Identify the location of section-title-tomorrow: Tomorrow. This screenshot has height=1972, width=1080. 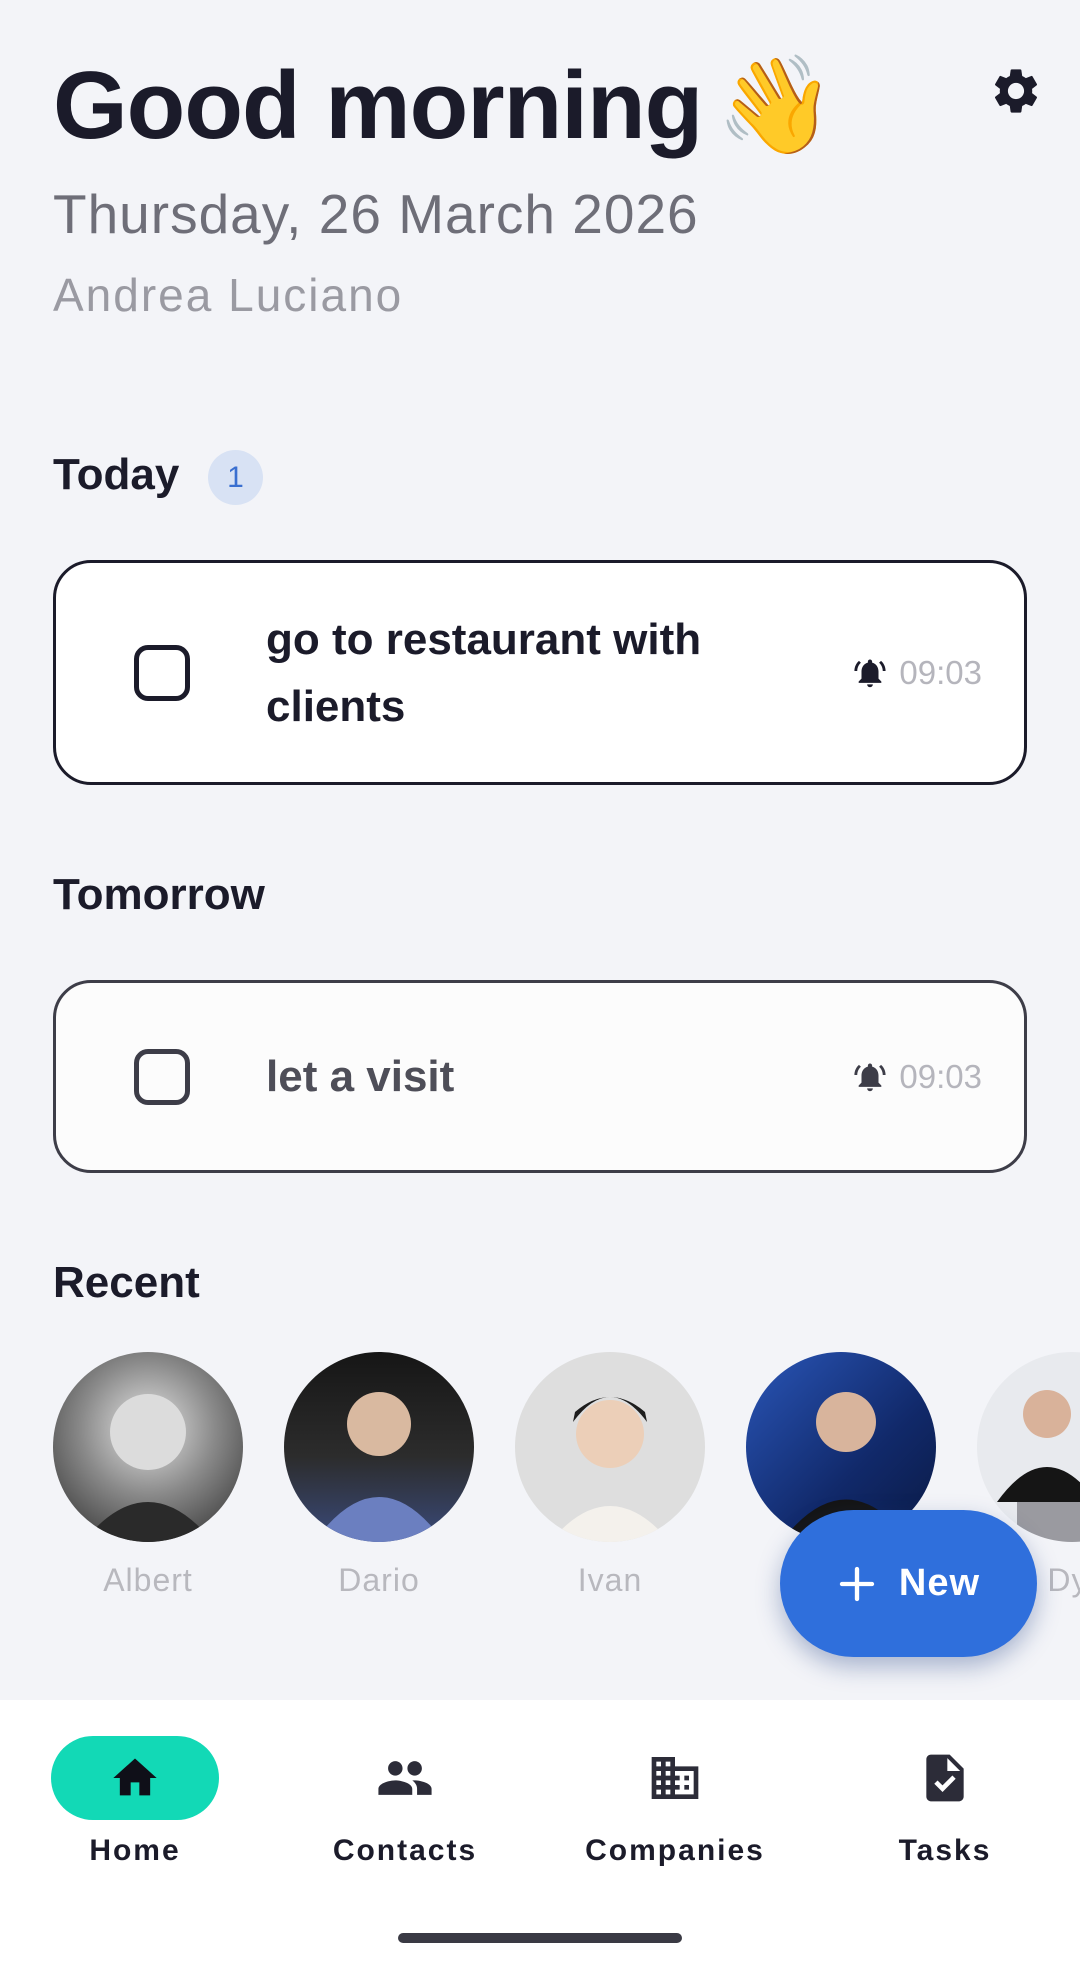
(159, 894).